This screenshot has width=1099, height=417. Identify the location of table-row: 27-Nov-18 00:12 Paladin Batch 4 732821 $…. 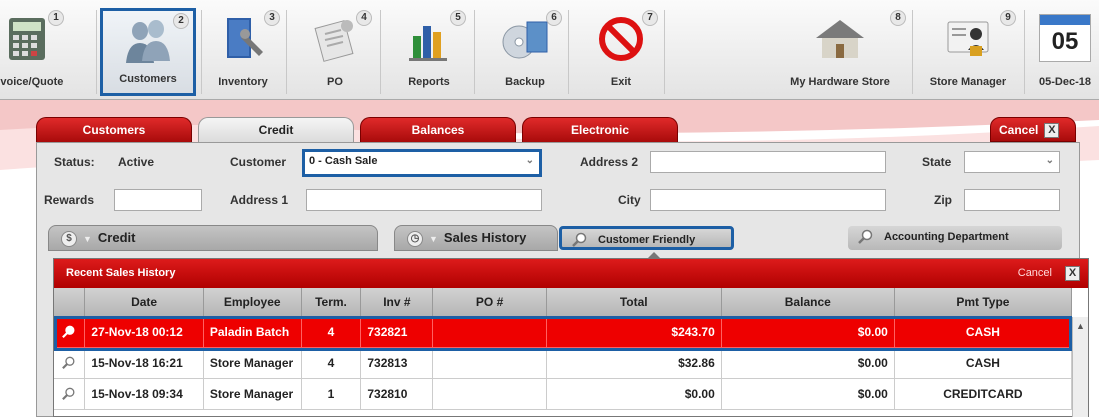
(563, 332).